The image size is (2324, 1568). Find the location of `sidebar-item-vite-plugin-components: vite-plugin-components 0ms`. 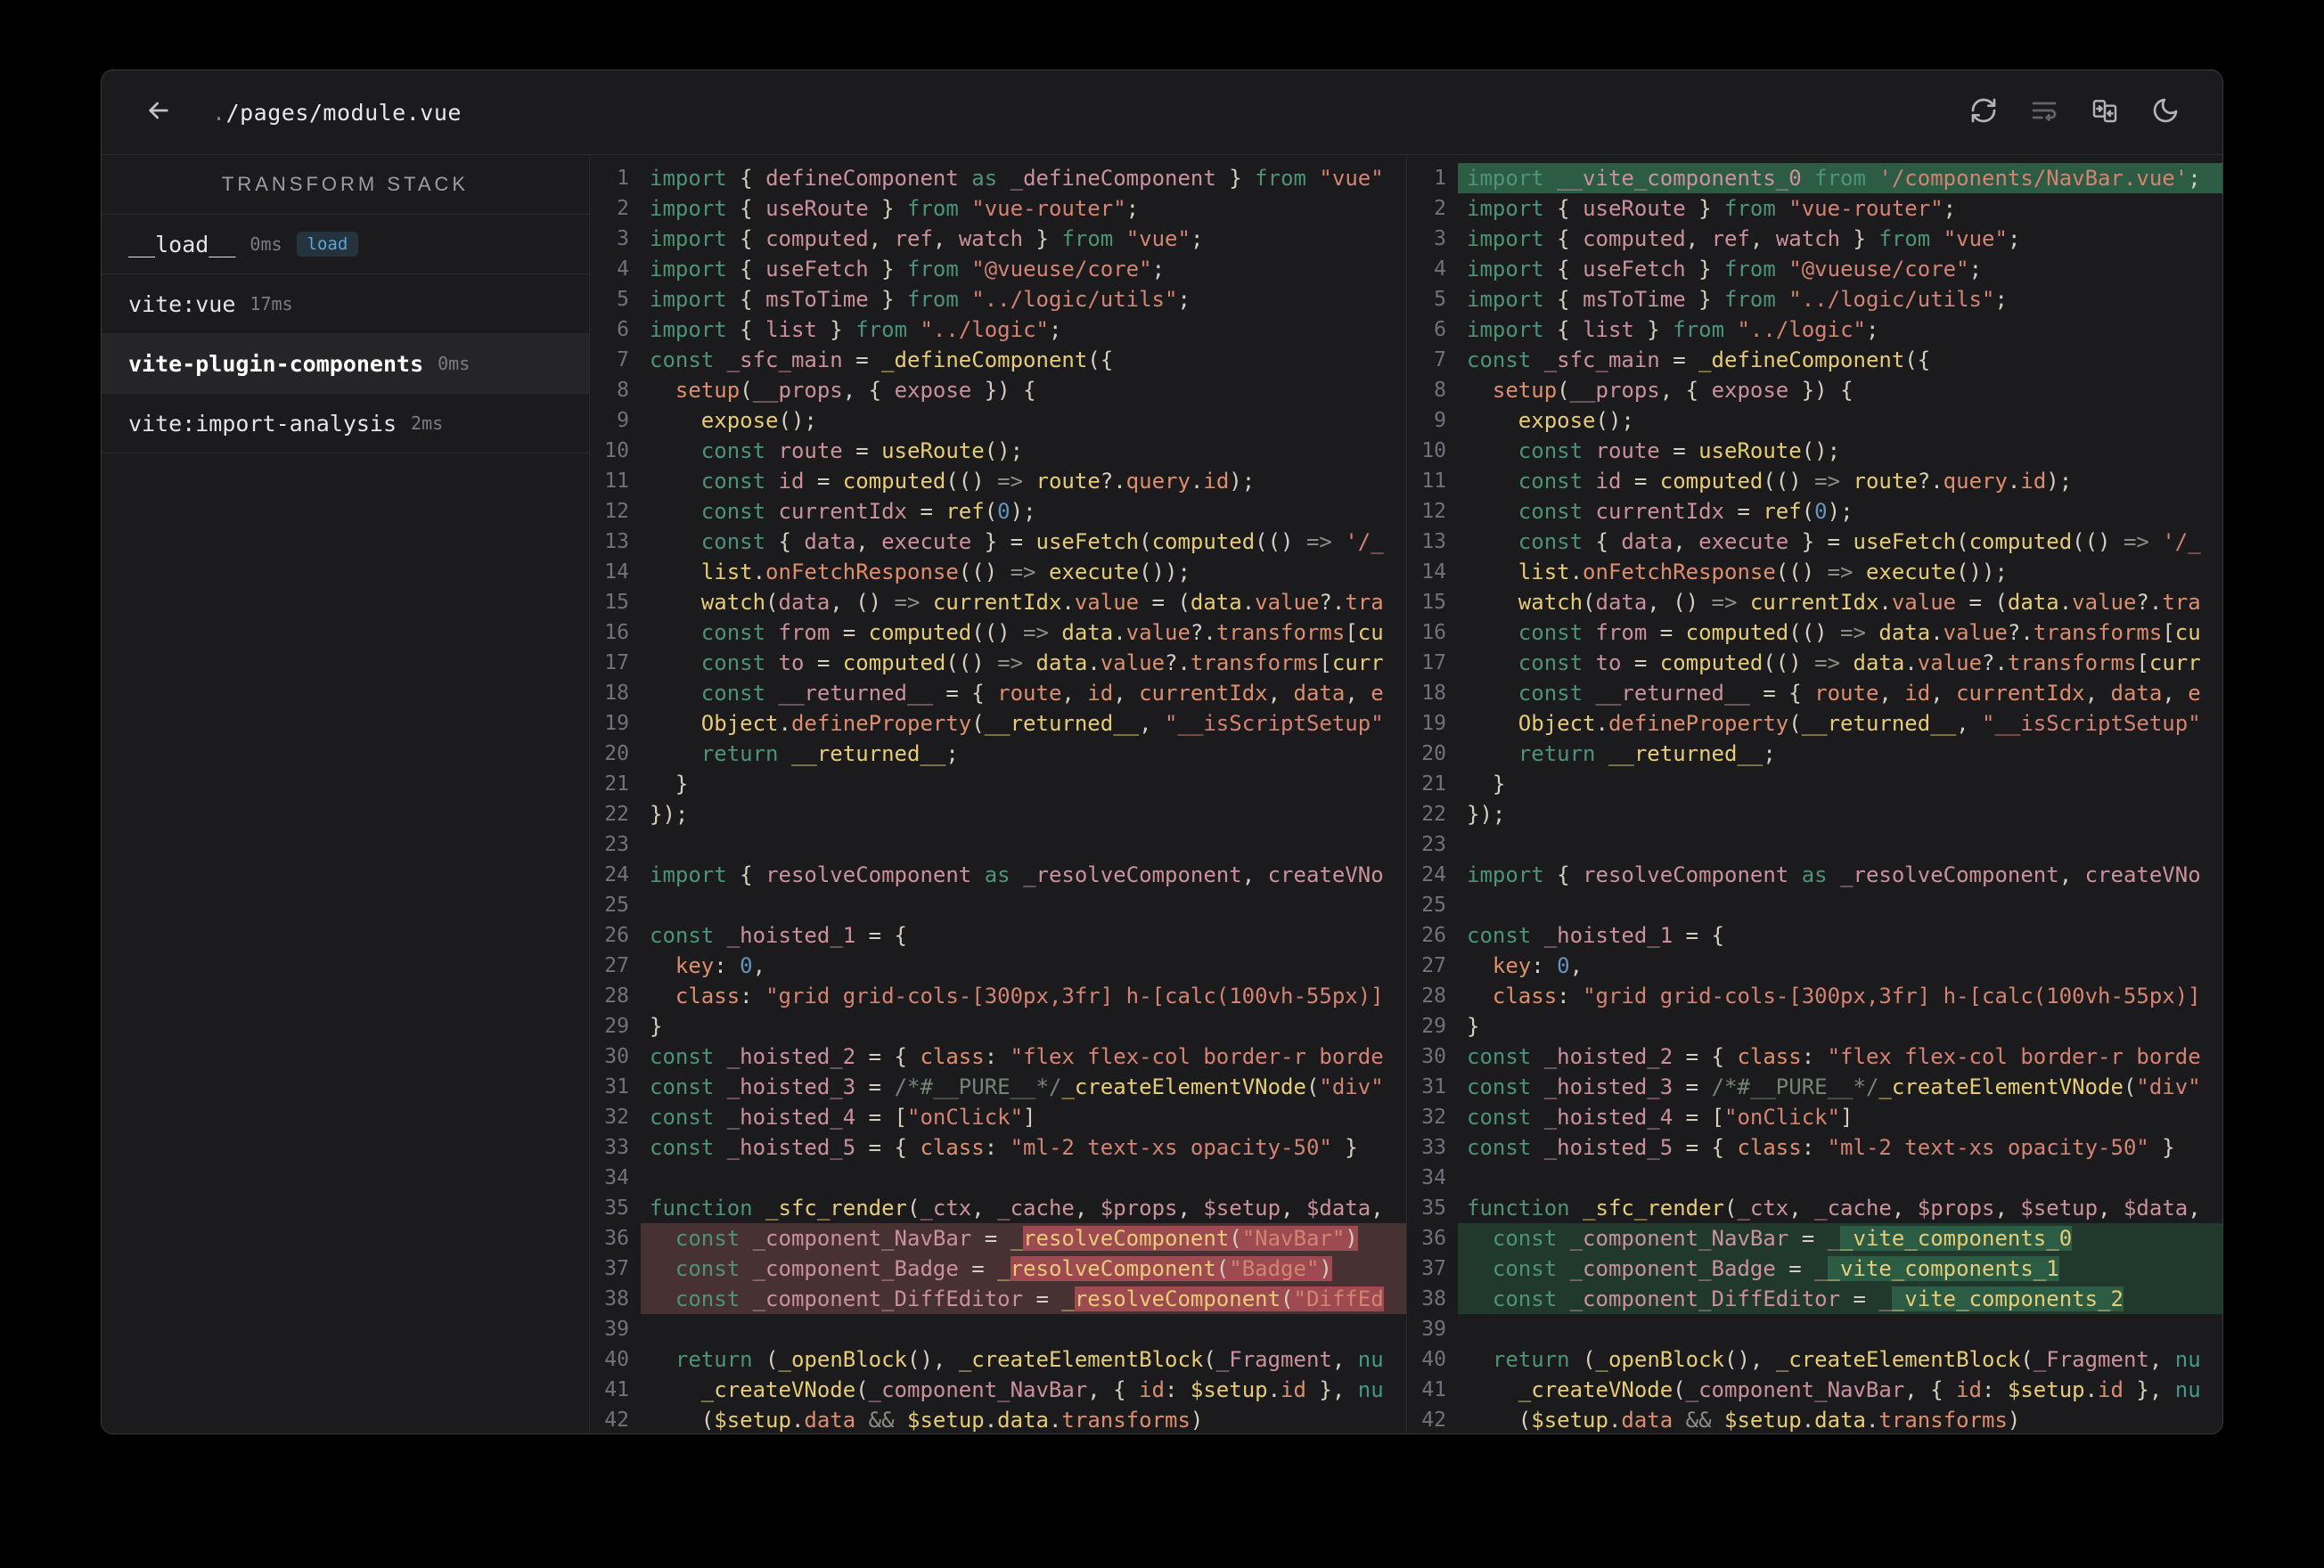

sidebar-item-vite-plugin-components: vite-plugin-components 0ms is located at coordinates (345, 364).